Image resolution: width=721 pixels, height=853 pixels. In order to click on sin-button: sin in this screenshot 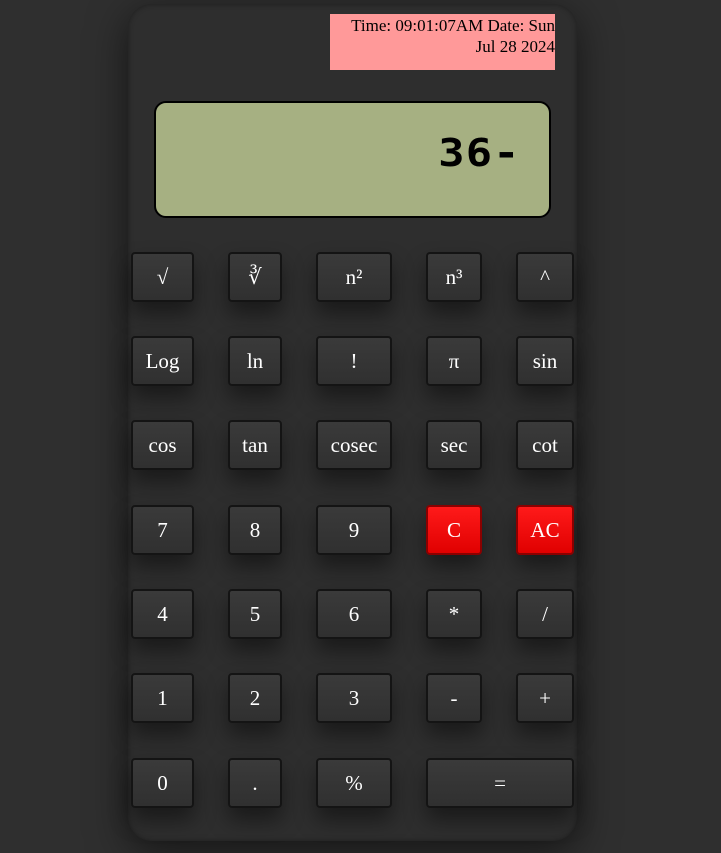, I will do `click(545, 361)`.